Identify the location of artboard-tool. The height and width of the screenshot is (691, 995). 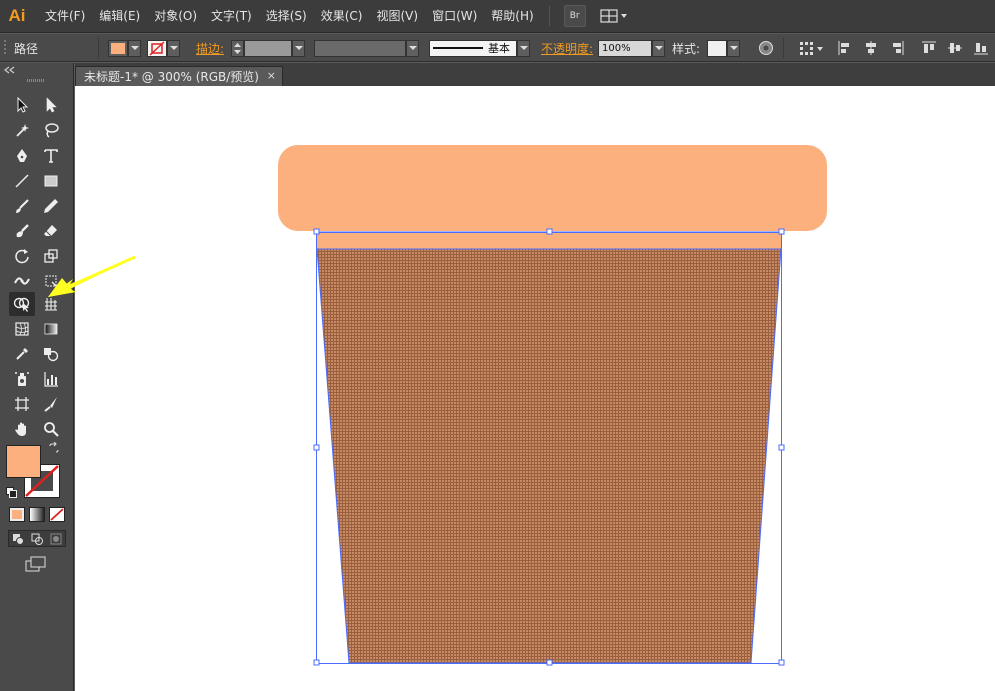
(22, 404).